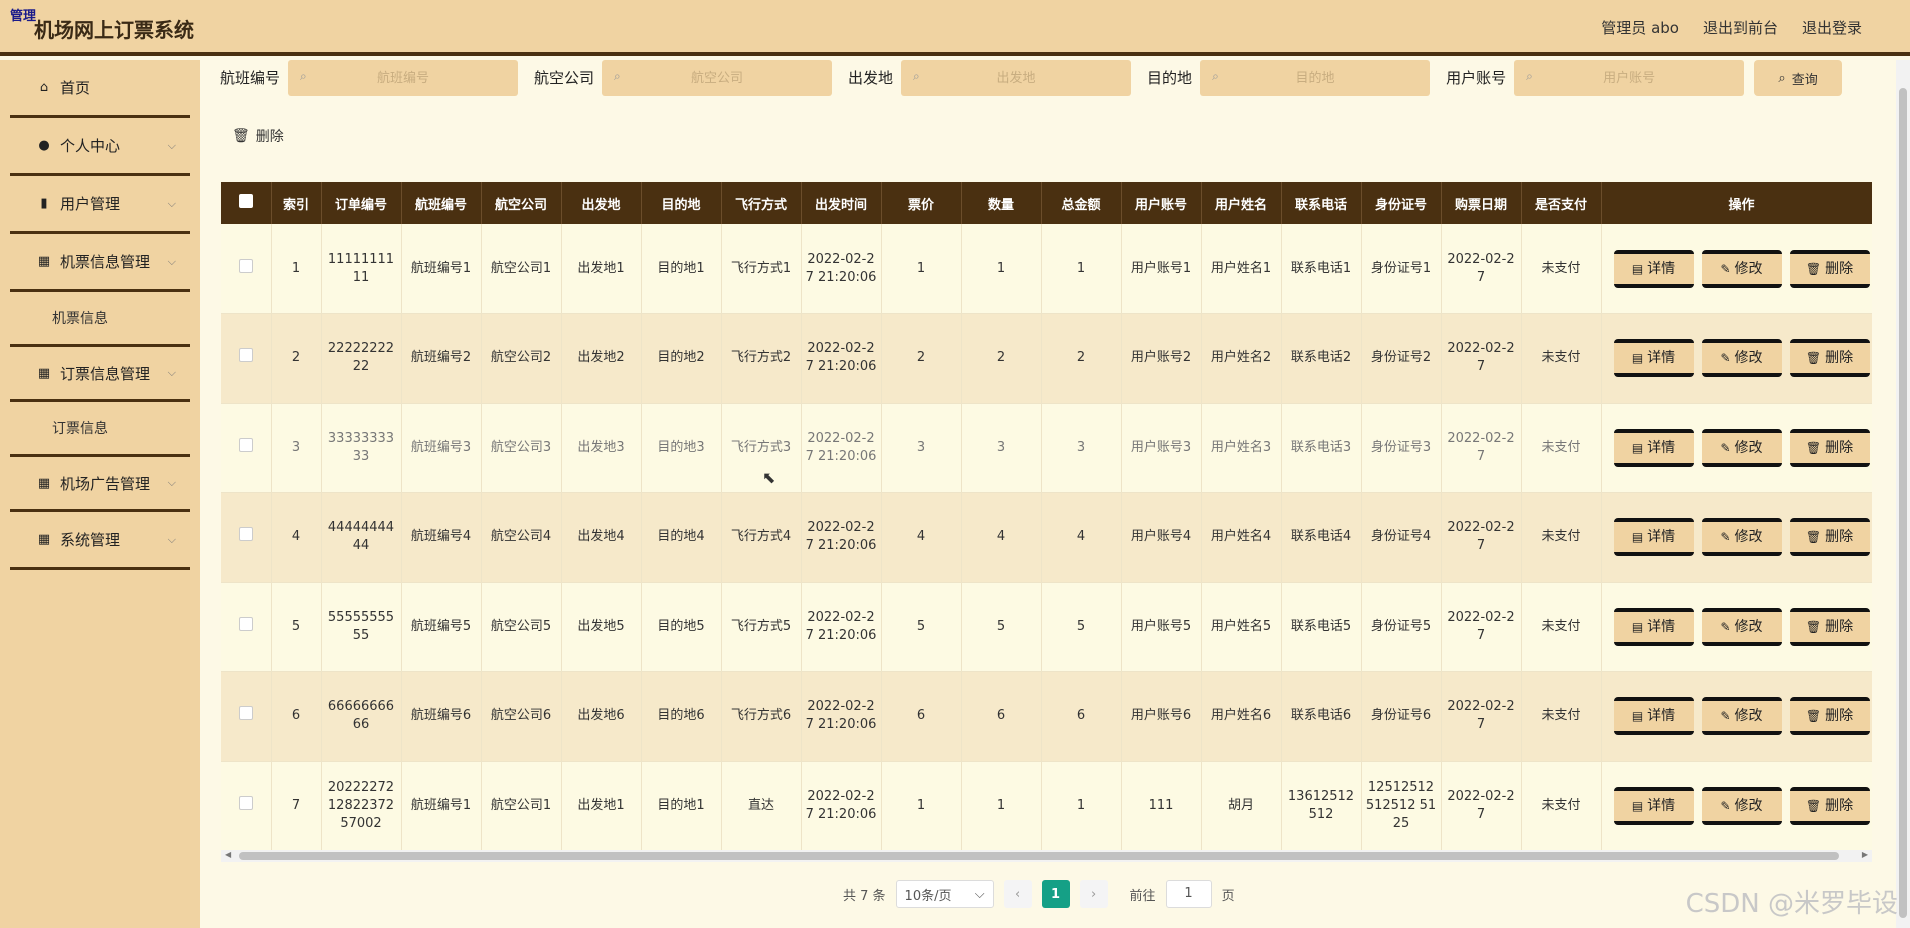 Image resolution: width=1910 pixels, height=928 pixels. What do you see at coordinates (1001, 716) in the screenshot?
I see `table-cell: 6` at bounding box center [1001, 716].